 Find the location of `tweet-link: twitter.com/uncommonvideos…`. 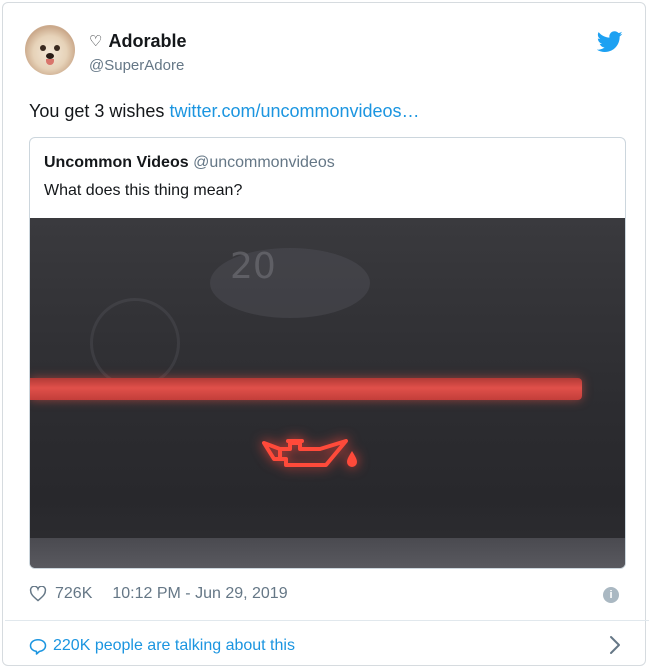

tweet-link: twitter.com/uncommonvideos… is located at coordinates (294, 111).